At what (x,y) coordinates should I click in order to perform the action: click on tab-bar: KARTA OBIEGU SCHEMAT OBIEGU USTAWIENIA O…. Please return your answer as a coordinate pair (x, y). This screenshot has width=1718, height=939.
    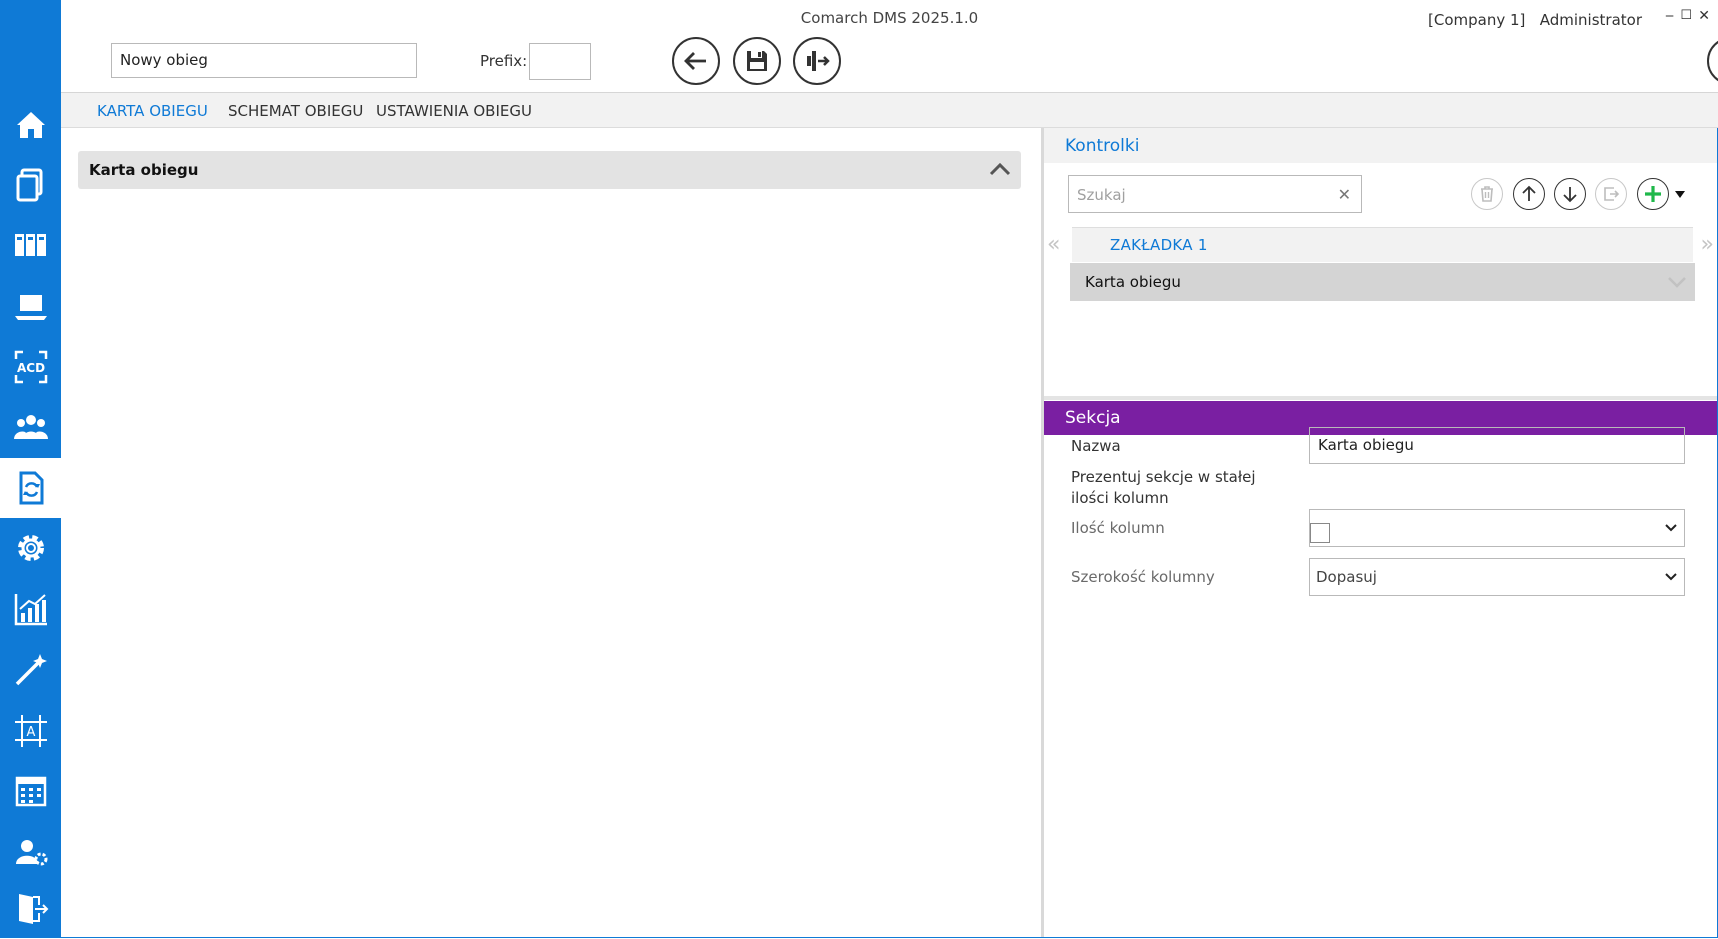
    Looking at the image, I should click on (889, 110).